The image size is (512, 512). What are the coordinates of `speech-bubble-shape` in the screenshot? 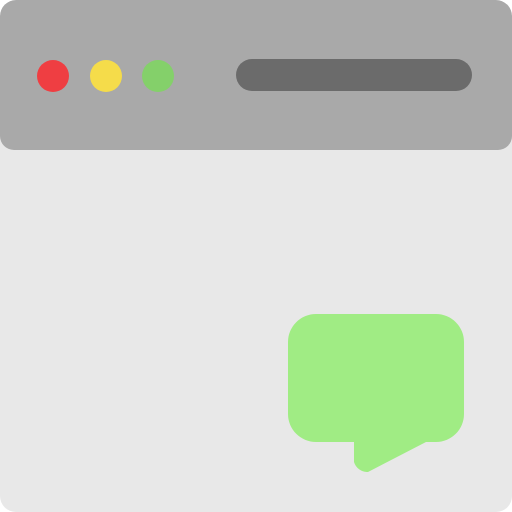 It's located at (376, 393).